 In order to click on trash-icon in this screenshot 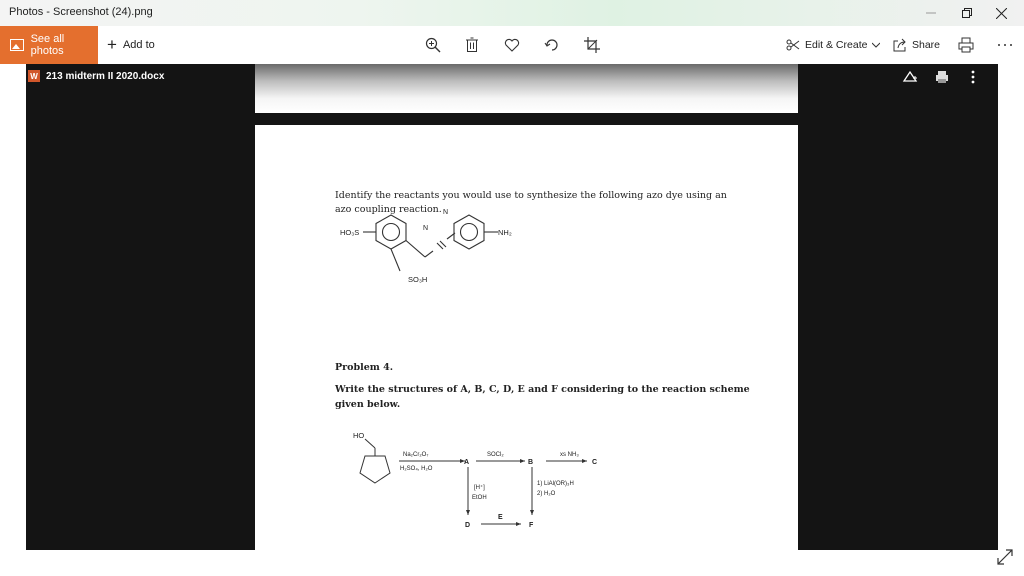, I will do `click(472, 44)`.